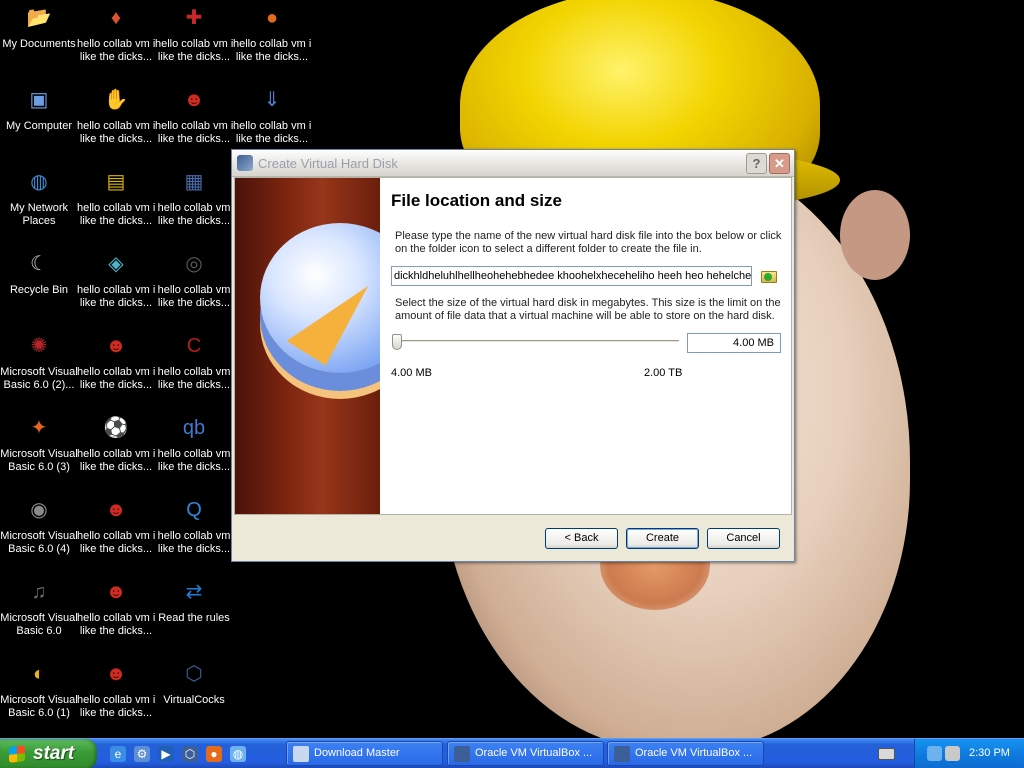 The height and width of the screenshot is (768, 1024). What do you see at coordinates (39, 204) in the screenshot?
I see `desktop-icon: ◍ My Network Places` at bounding box center [39, 204].